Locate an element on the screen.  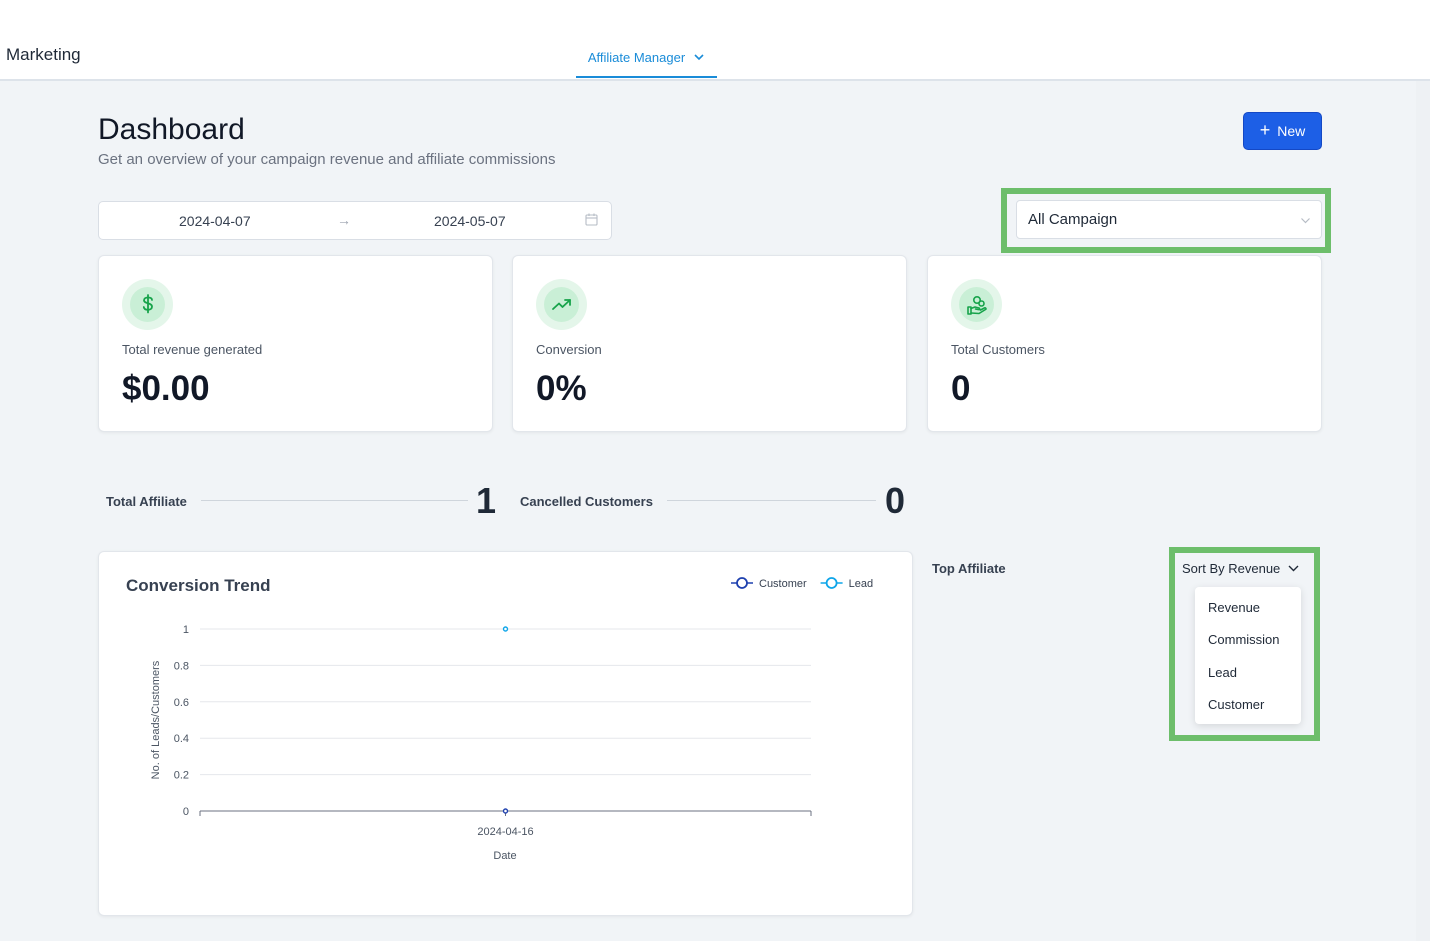
sort-option-revenue: Revenue is located at coordinates (1248, 607).